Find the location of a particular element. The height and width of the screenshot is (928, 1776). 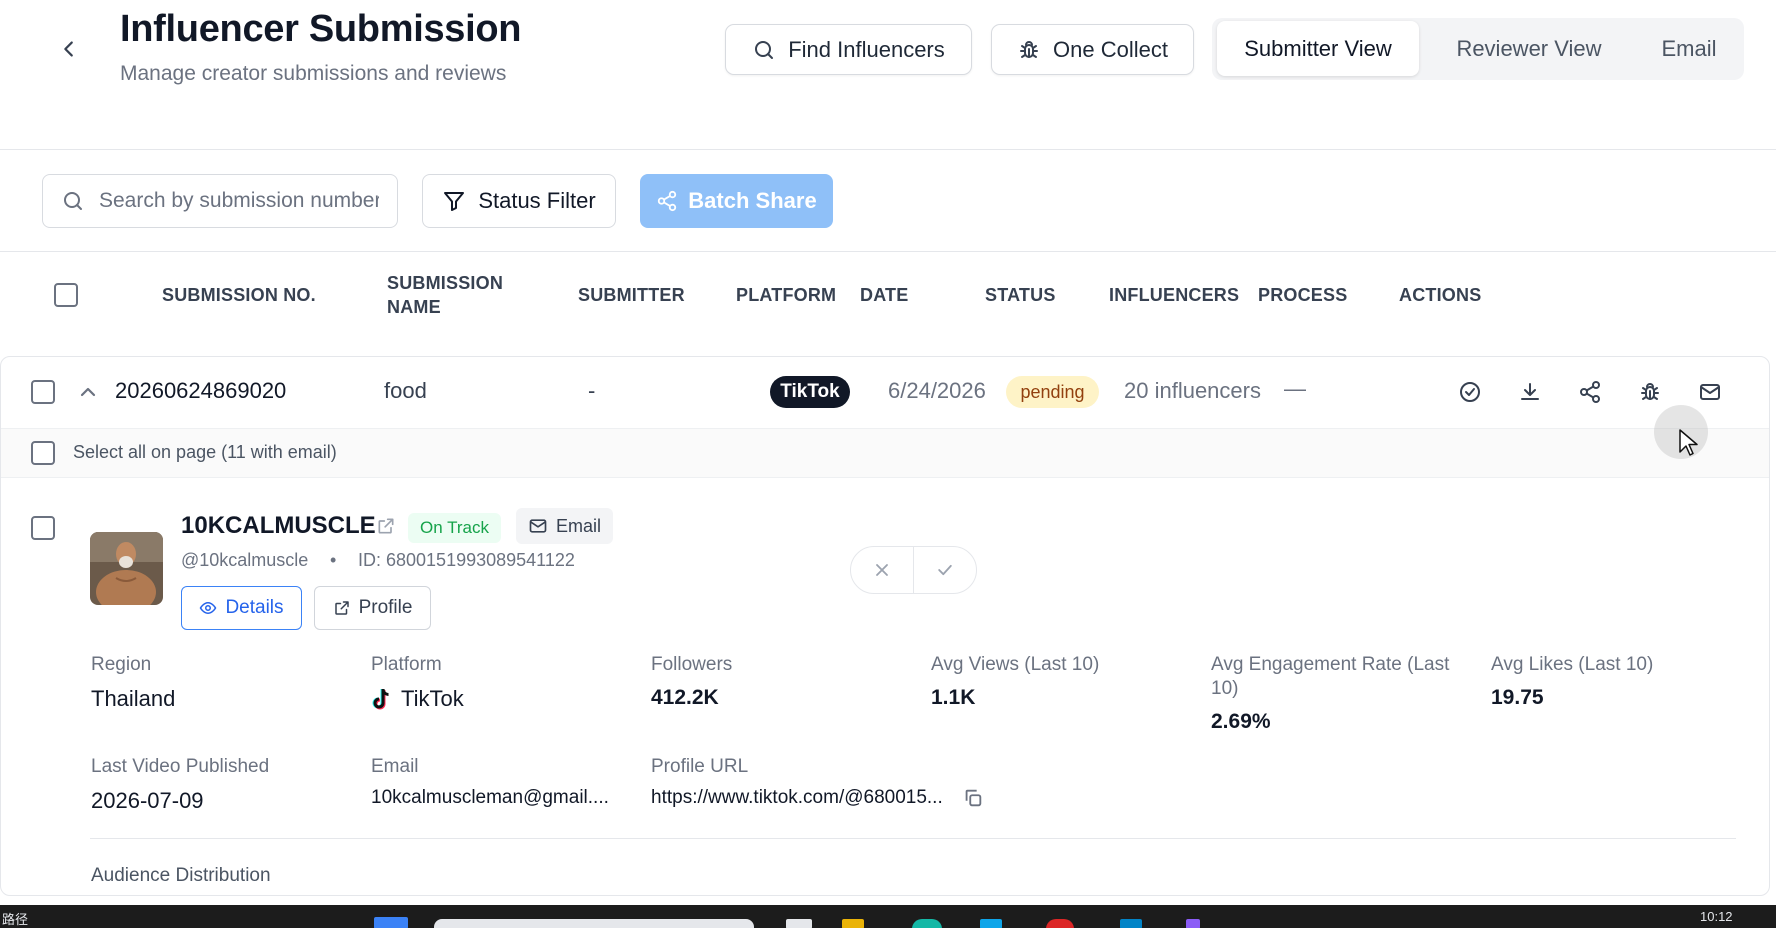

accept-button is located at coordinates (945, 570).